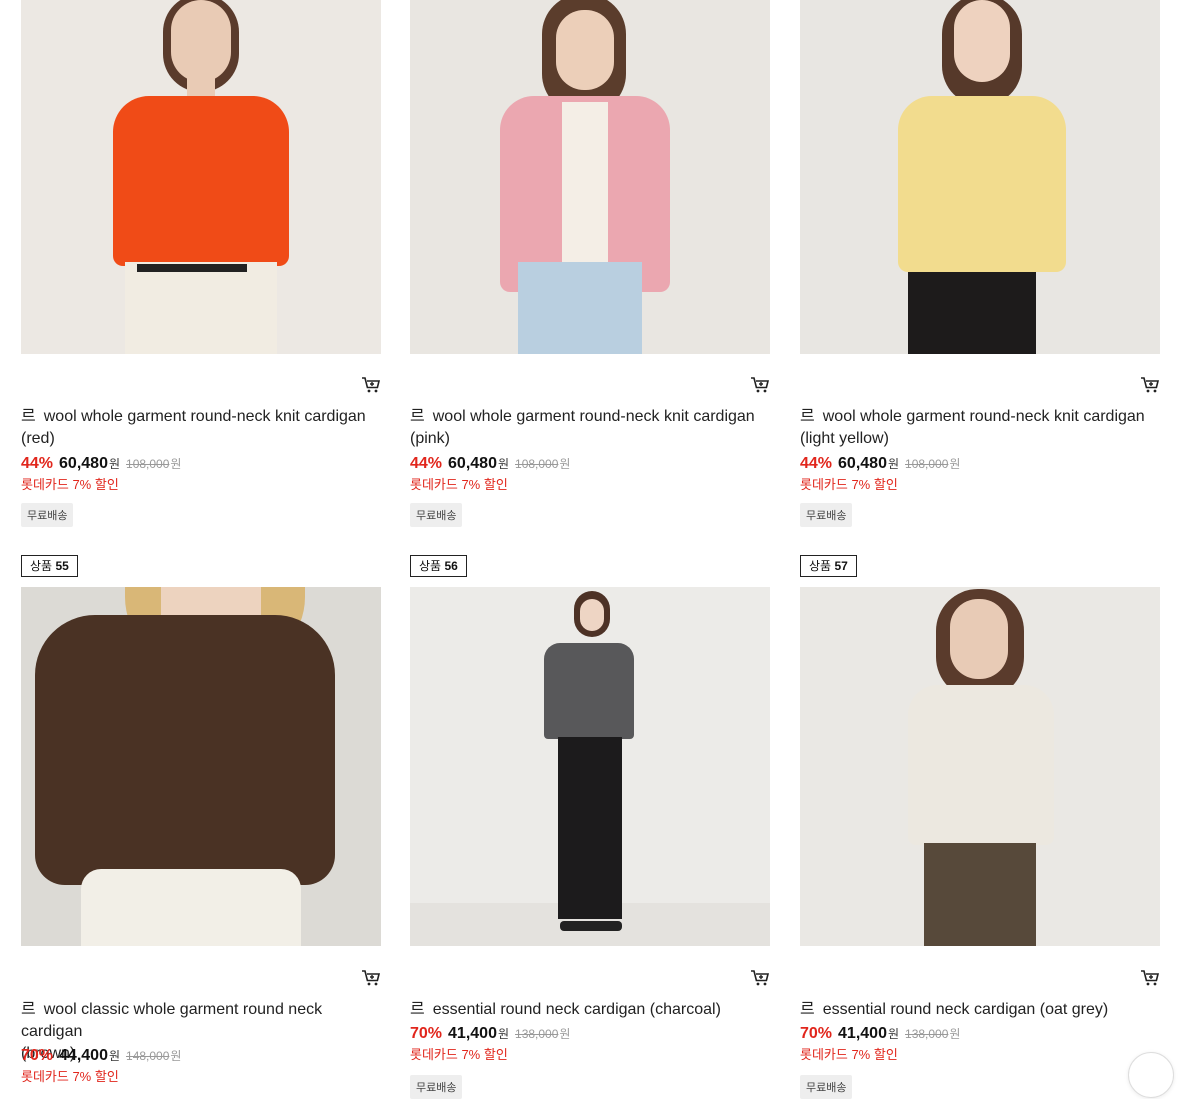 The height and width of the screenshot is (1099, 1185). Describe the element at coordinates (148, 1056) in the screenshot. I see `original-price: 148,000` at that location.